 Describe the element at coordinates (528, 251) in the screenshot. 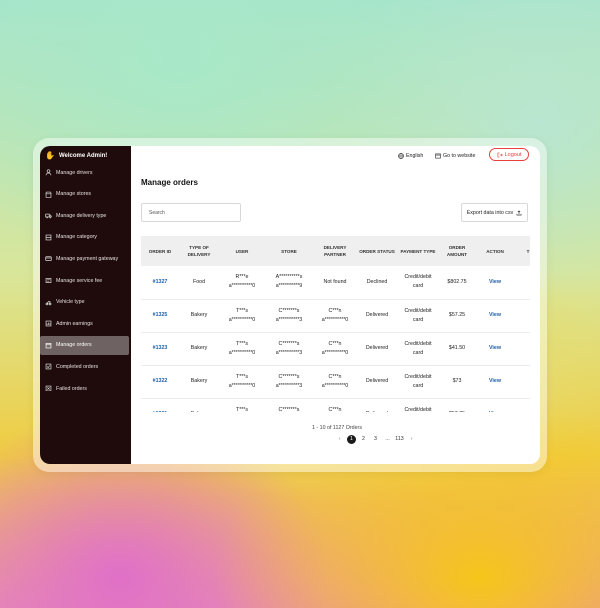

I see `column-header: T` at that location.